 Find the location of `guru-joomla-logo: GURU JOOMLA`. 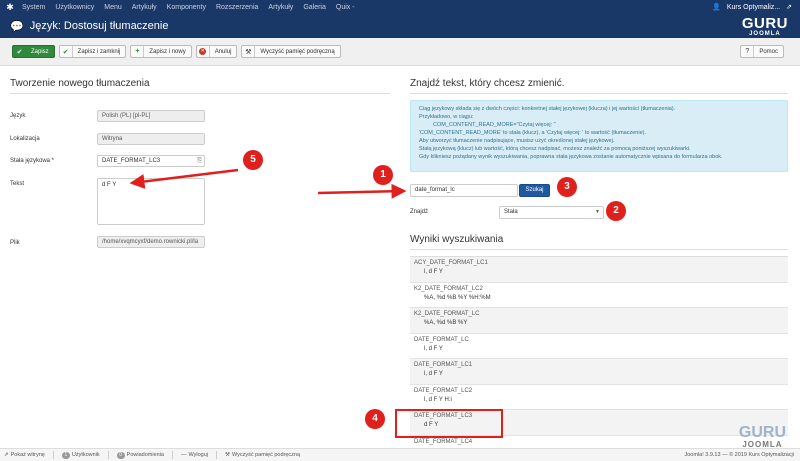

guru-joomla-logo: GURU JOOMLA is located at coordinates (764, 26).